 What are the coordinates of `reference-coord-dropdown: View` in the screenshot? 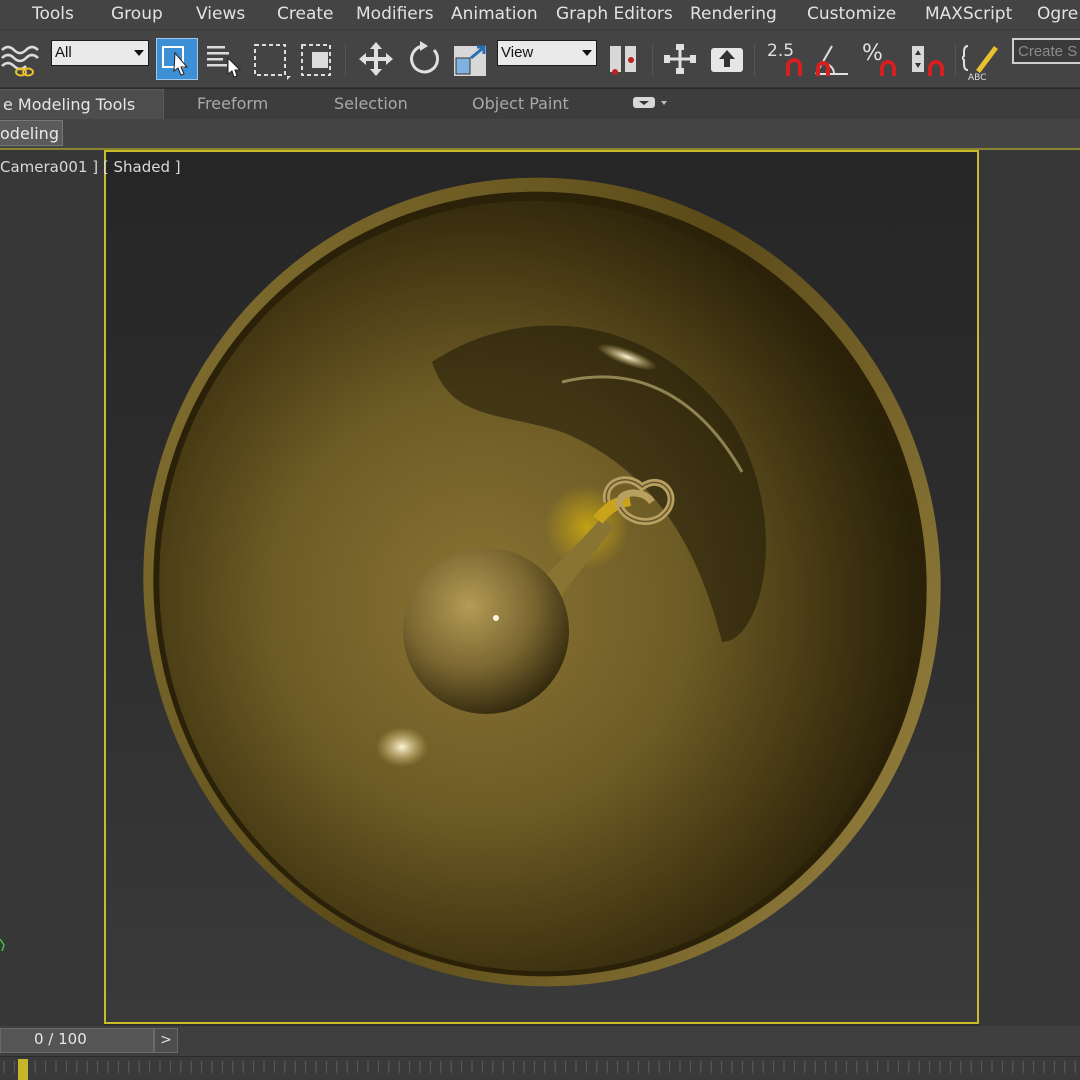 It's located at (547, 53).